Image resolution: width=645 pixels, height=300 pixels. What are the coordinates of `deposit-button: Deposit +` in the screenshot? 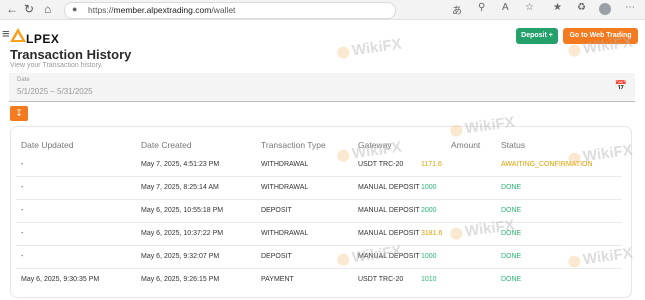 It's located at (537, 36).